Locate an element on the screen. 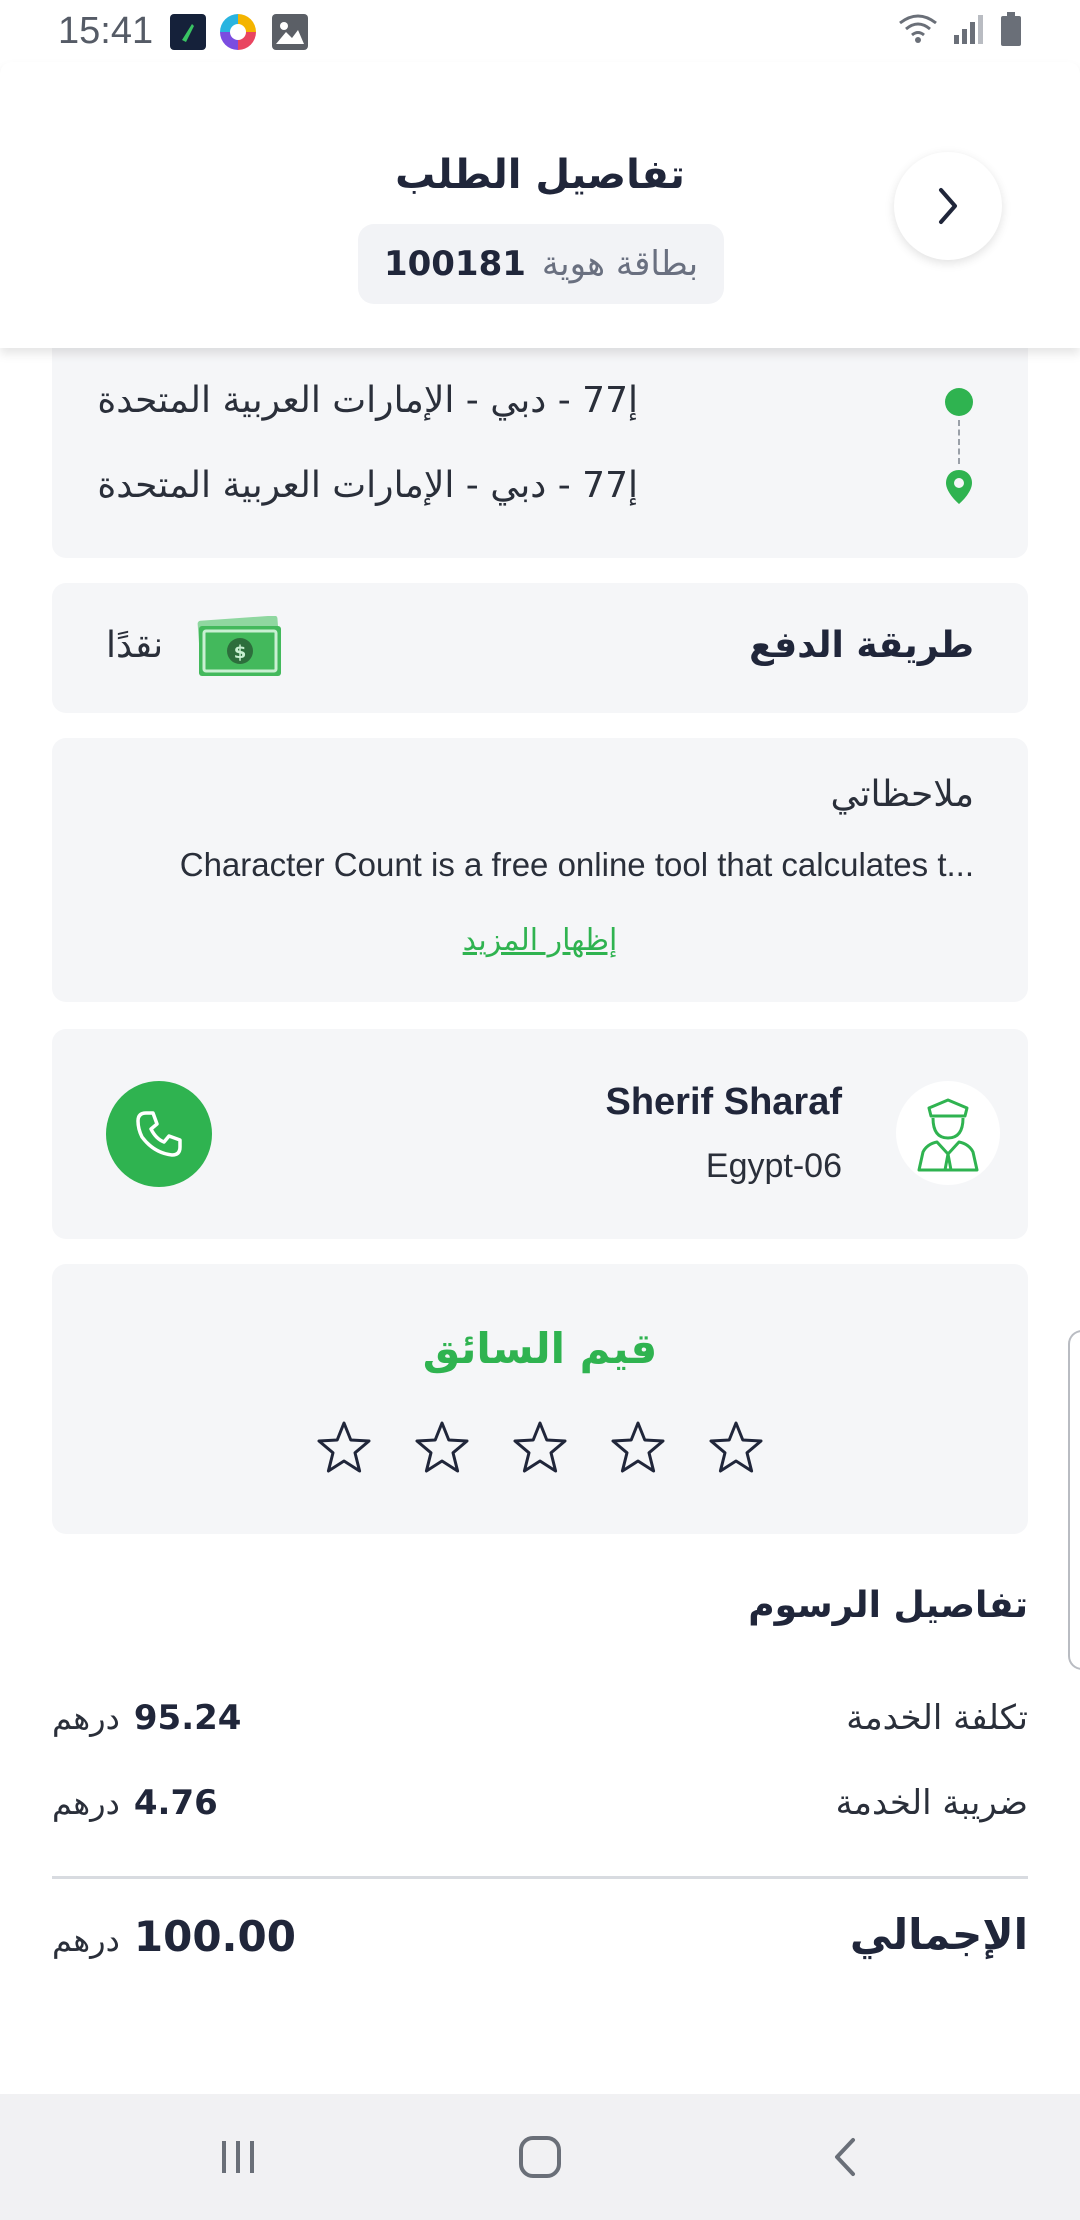 This screenshot has height=2220, width=1080. header: تفاصيل الطلب بطاقة هوية 100181 is located at coordinates (540, 205).